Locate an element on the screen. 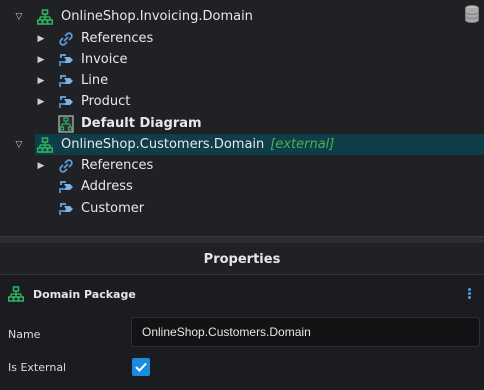 The height and width of the screenshot is (390, 484). tree-item-line: ▶ Line is located at coordinates (242, 80).